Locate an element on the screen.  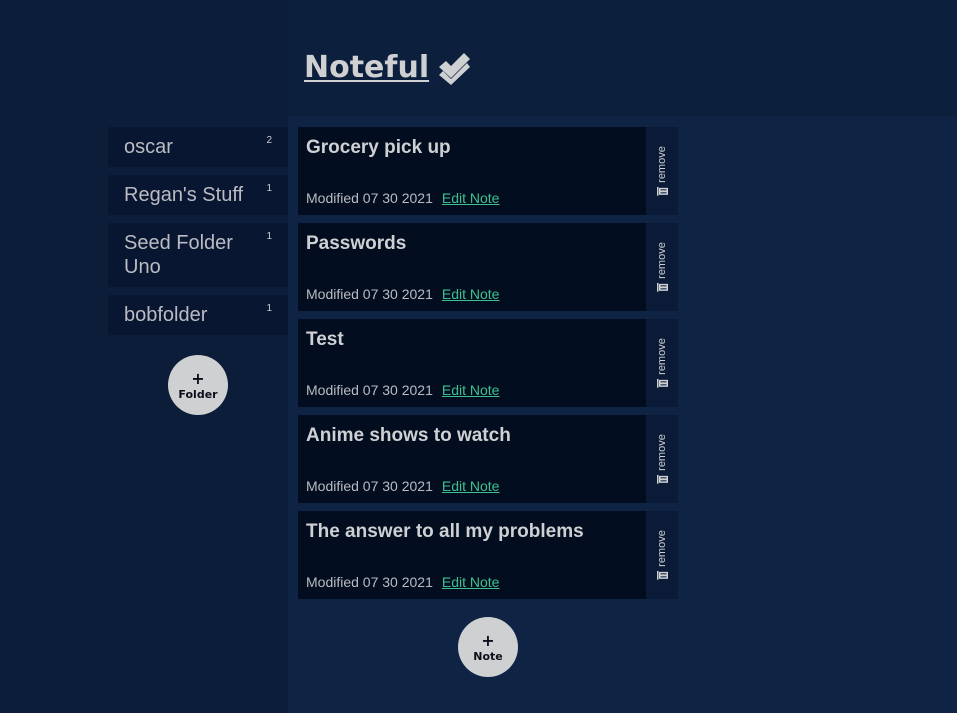
note-title: Test is located at coordinates (325, 340).